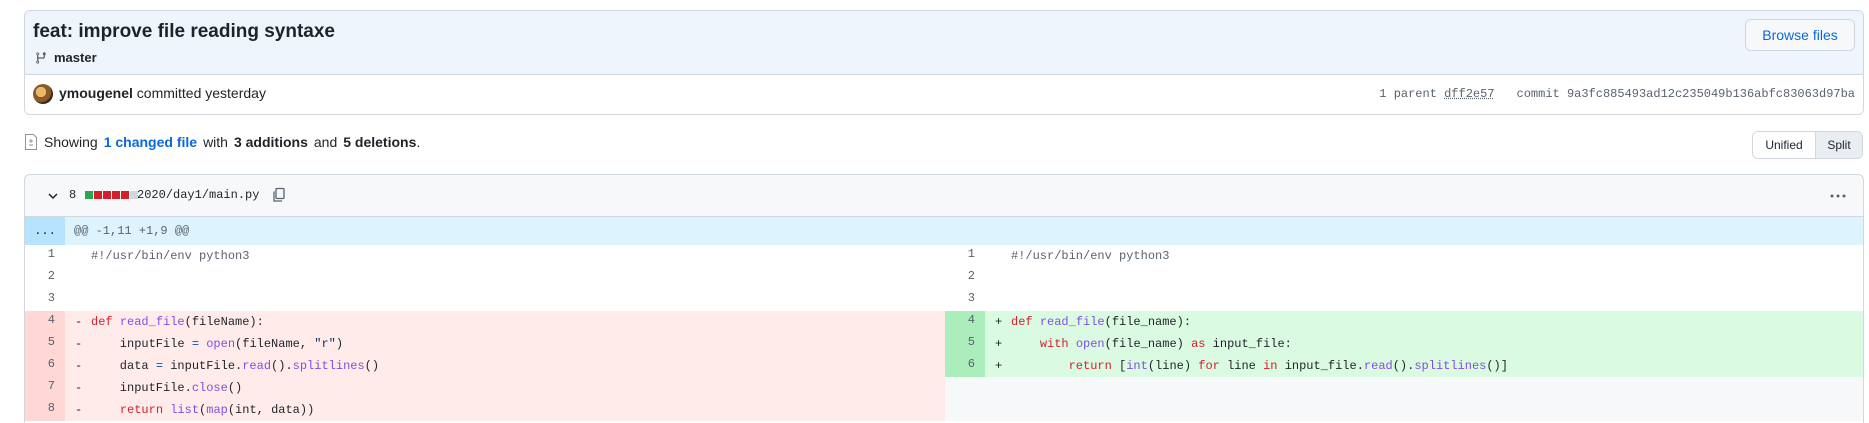 This screenshot has width=1869, height=423. What do you see at coordinates (1800, 35) in the screenshot?
I see `browse-files-button: Browse files` at bounding box center [1800, 35].